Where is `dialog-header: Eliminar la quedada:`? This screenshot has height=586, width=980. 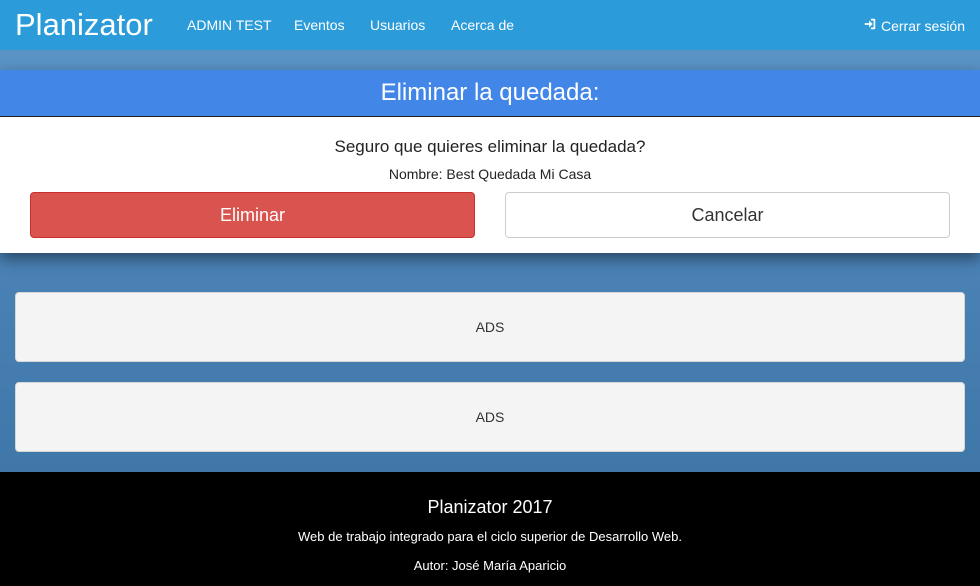
dialog-header: Eliminar la quedada: is located at coordinates (490, 93).